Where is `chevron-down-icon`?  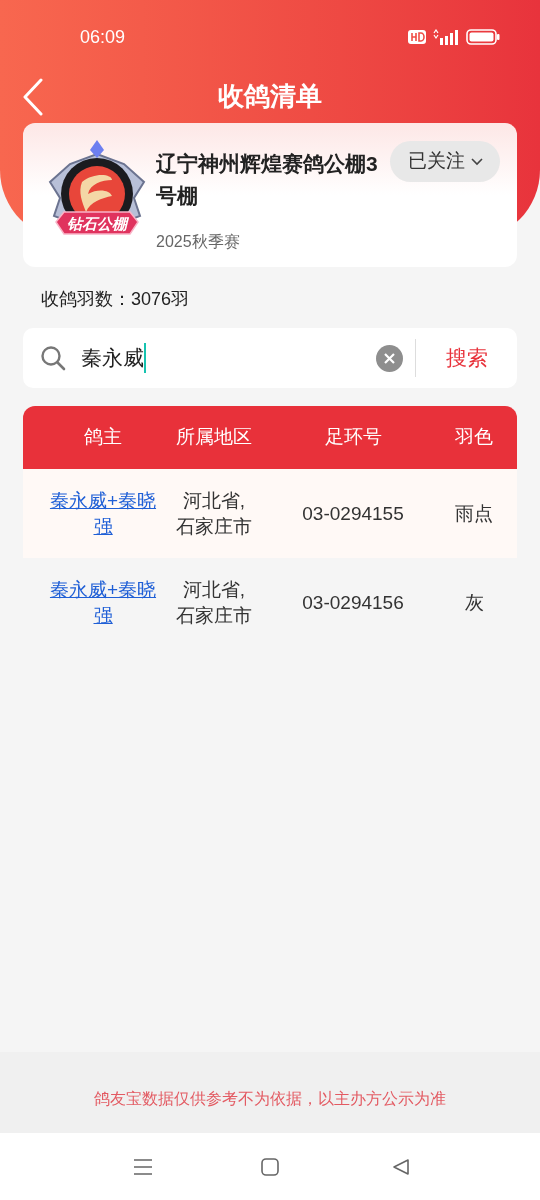
chevron-down-icon is located at coordinates (476, 161).